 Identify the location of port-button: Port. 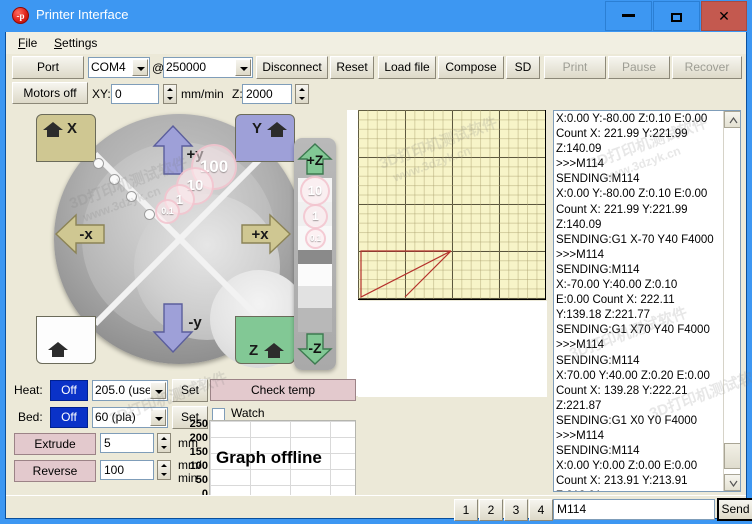
(48, 67).